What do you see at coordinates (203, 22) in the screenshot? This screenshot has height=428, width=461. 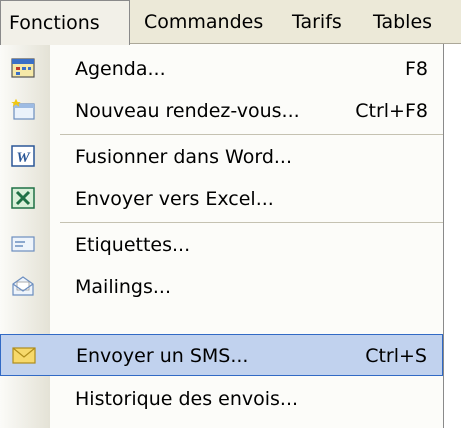 I see `menu-commandes: Commandes` at bounding box center [203, 22].